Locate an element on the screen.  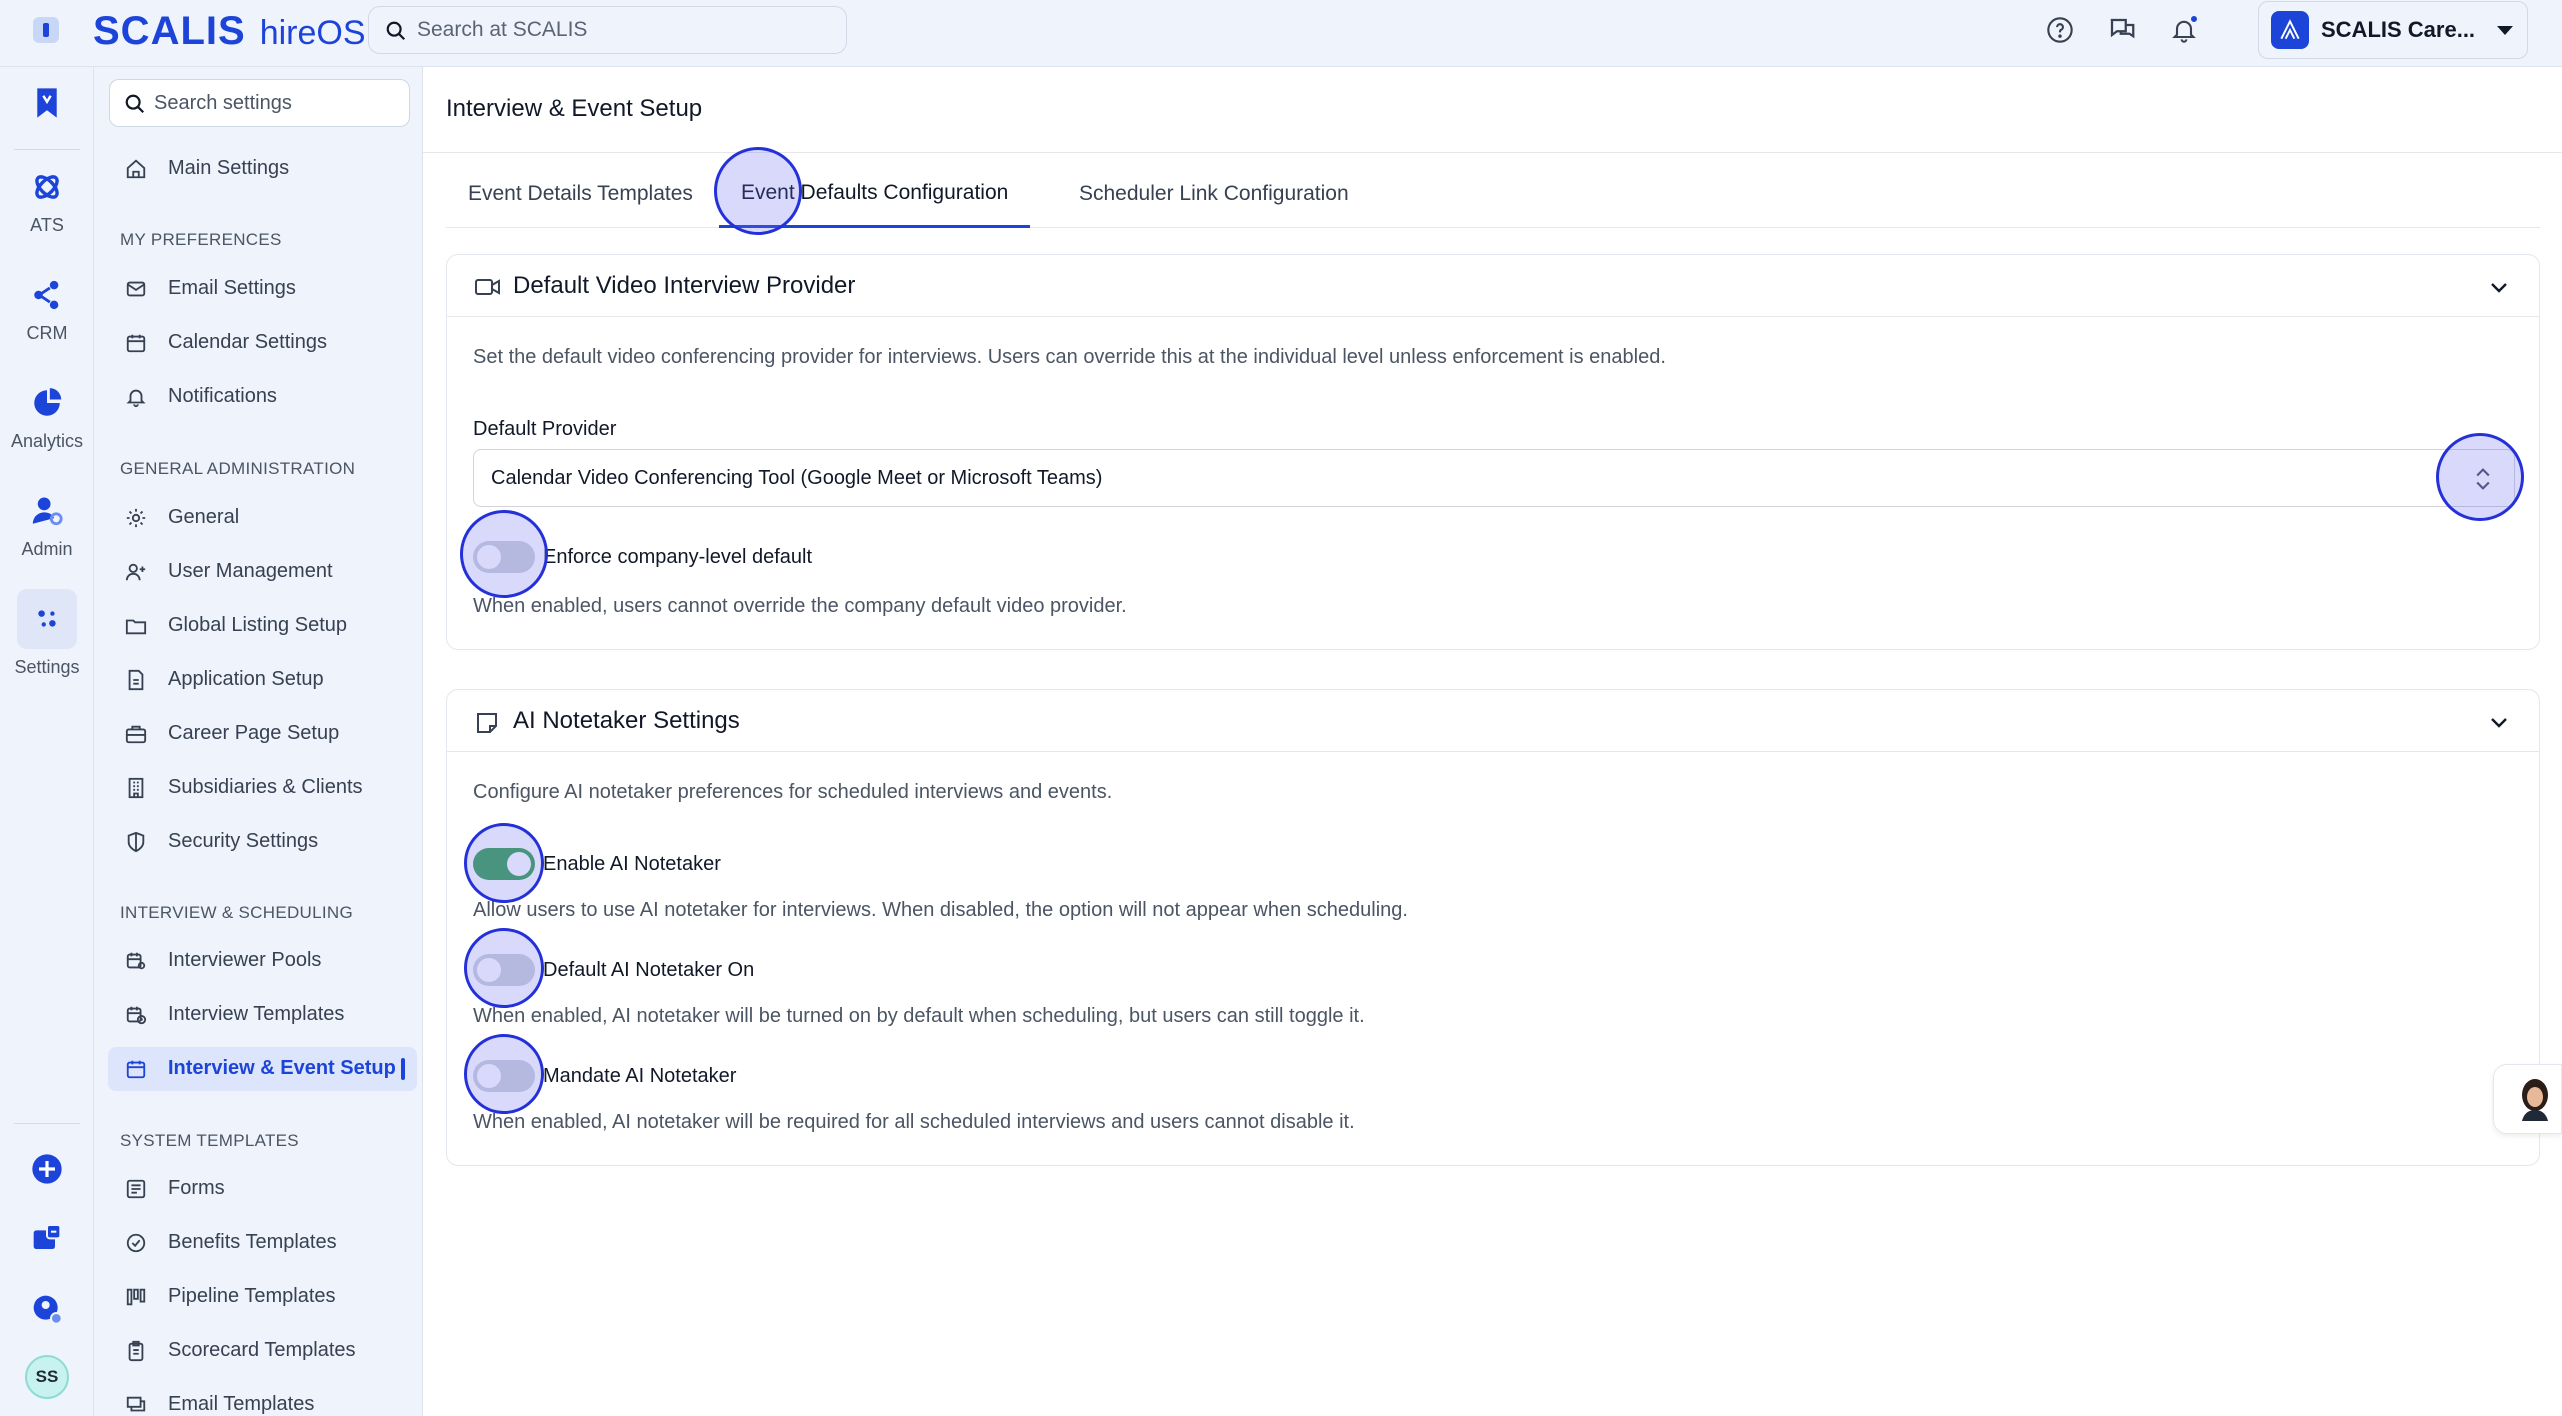
nav-item-career-page-setup: Career Page Setup is located at coordinates (215, 734).